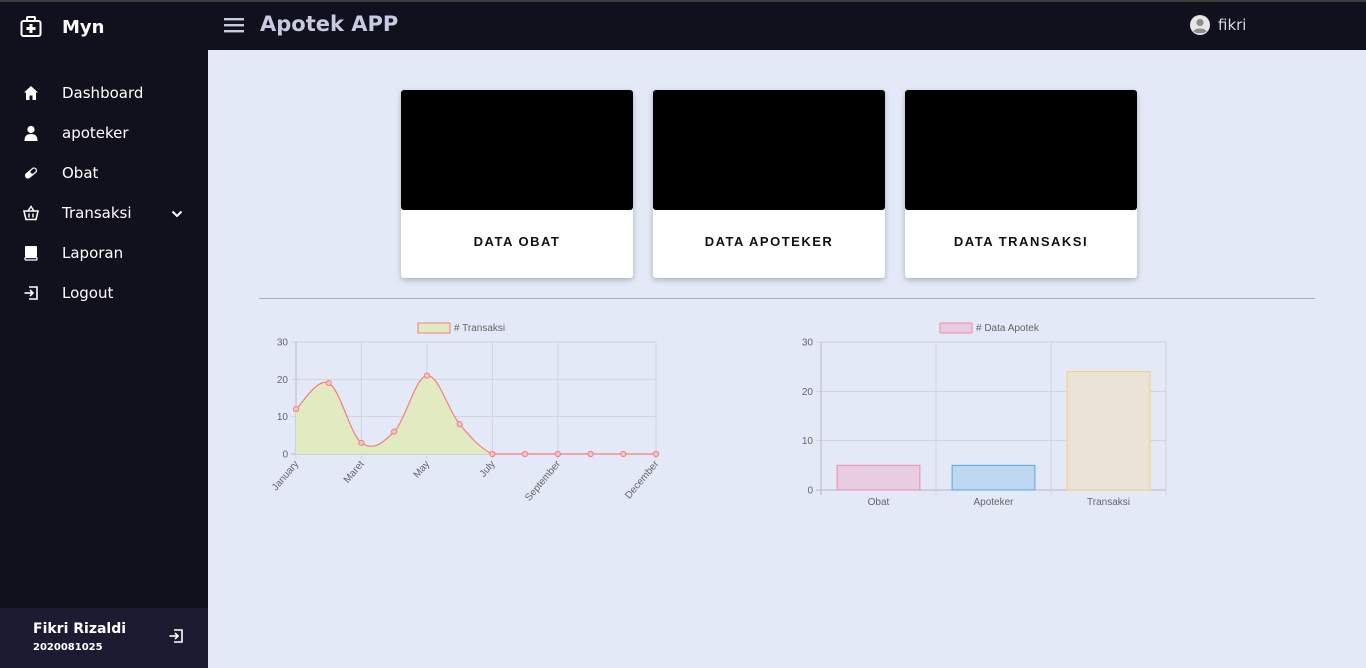 The width and height of the screenshot is (1366, 668). What do you see at coordinates (95, 133) in the screenshot?
I see `sidebar-item-label: apoteker` at bounding box center [95, 133].